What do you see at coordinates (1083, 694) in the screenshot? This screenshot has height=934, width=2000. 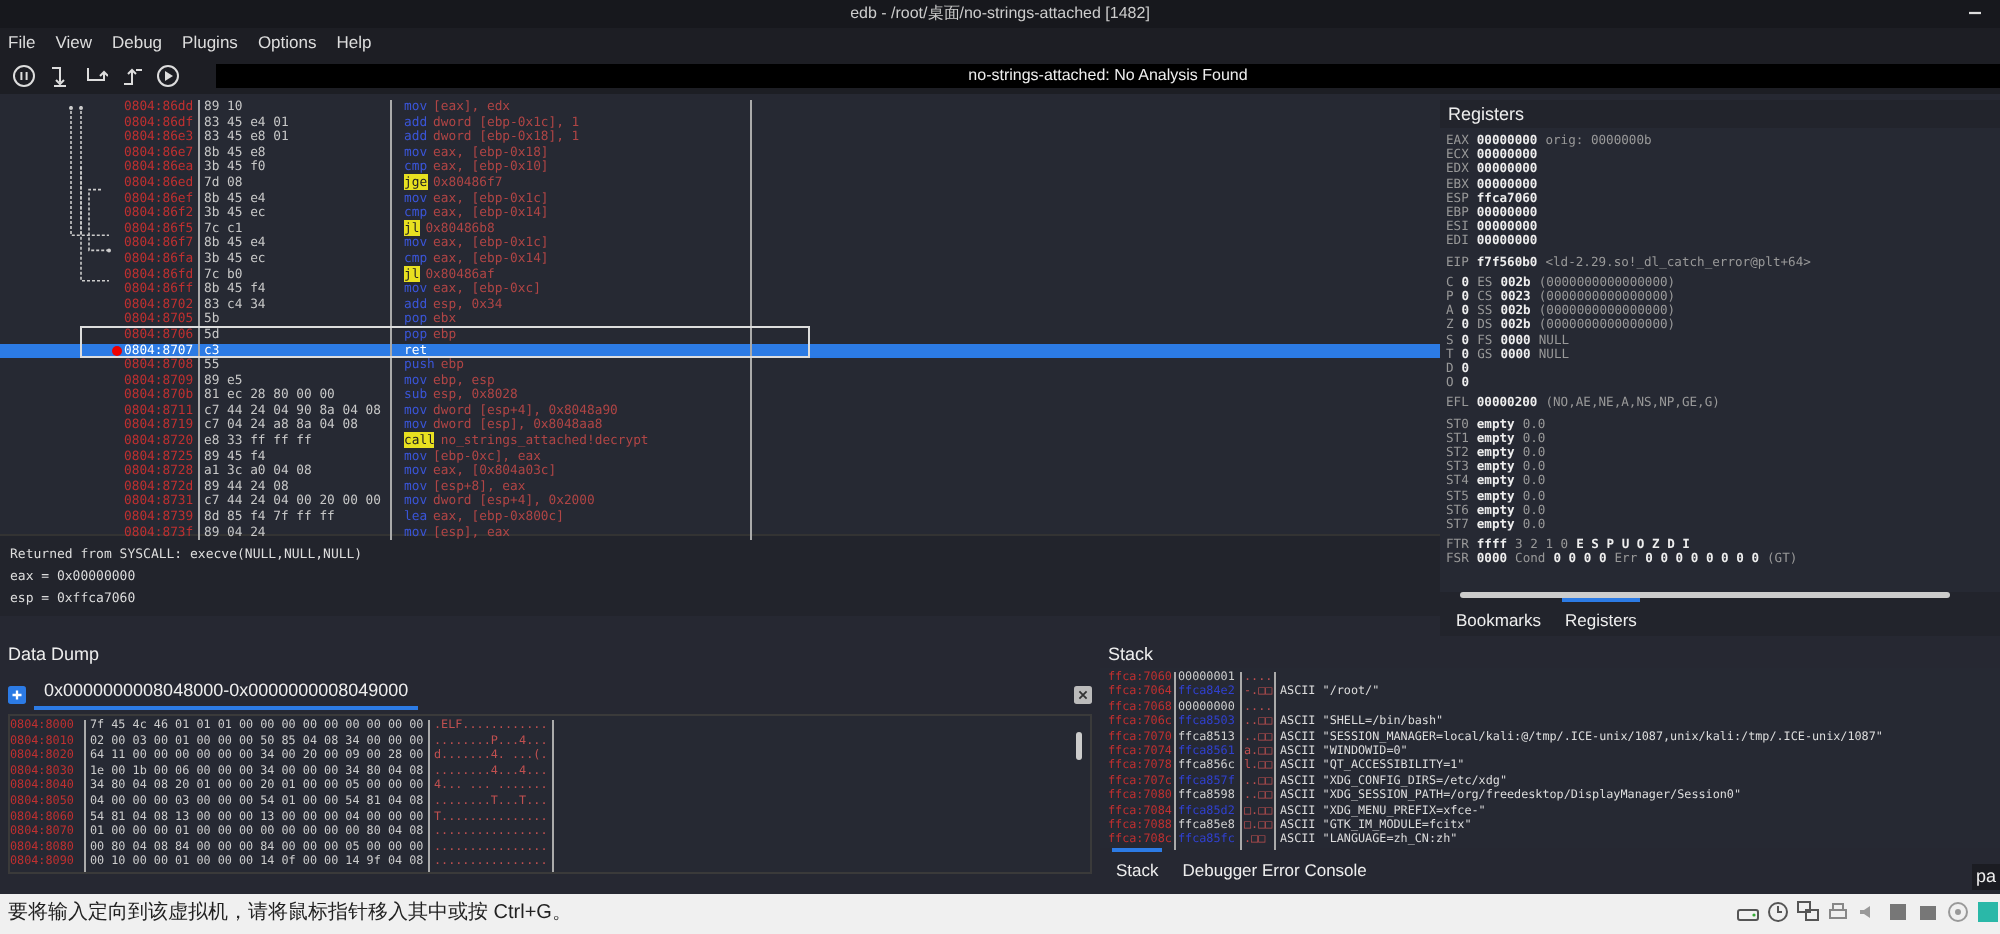 I see `close-icon` at bounding box center [1083, 694].